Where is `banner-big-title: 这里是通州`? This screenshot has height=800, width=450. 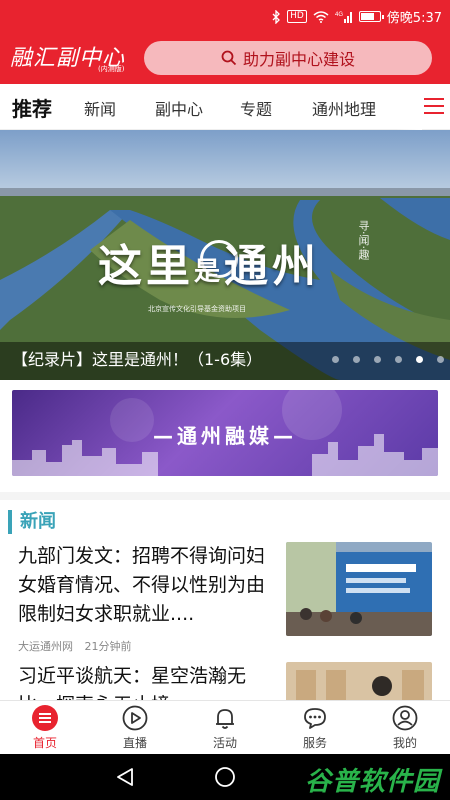
banner-big-title: 这里是通州 is located at coordinates (209, 266).